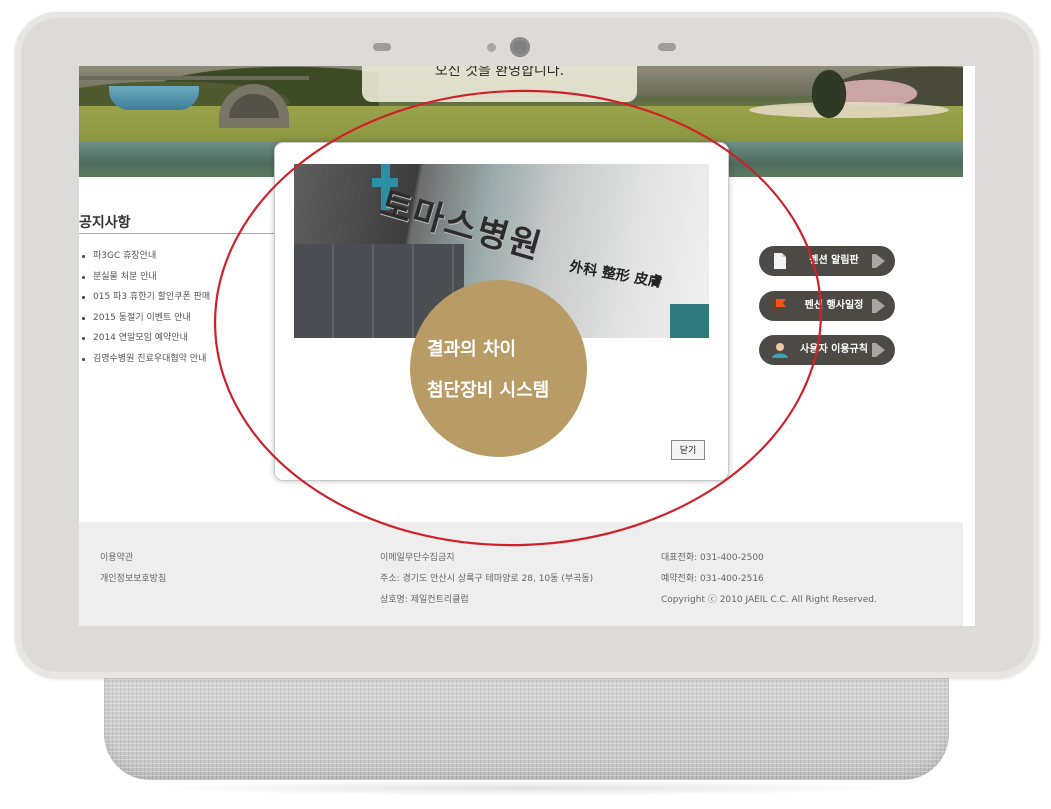  What do you see at coordinates (525, 788) in the screenshot?
I see `device-stand-shadow` at bounding box center [525, 788].